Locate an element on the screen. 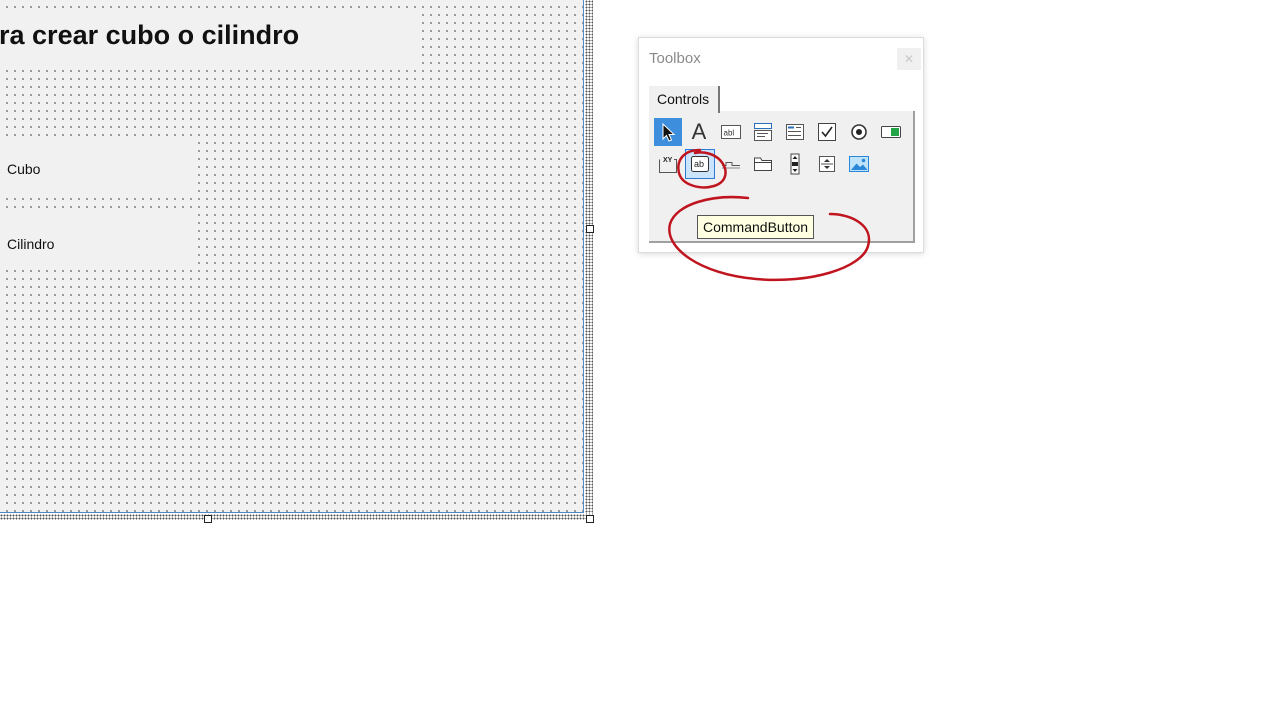 The image size is (1280, 720). label-icon: A is located at coordinates (699, 131).